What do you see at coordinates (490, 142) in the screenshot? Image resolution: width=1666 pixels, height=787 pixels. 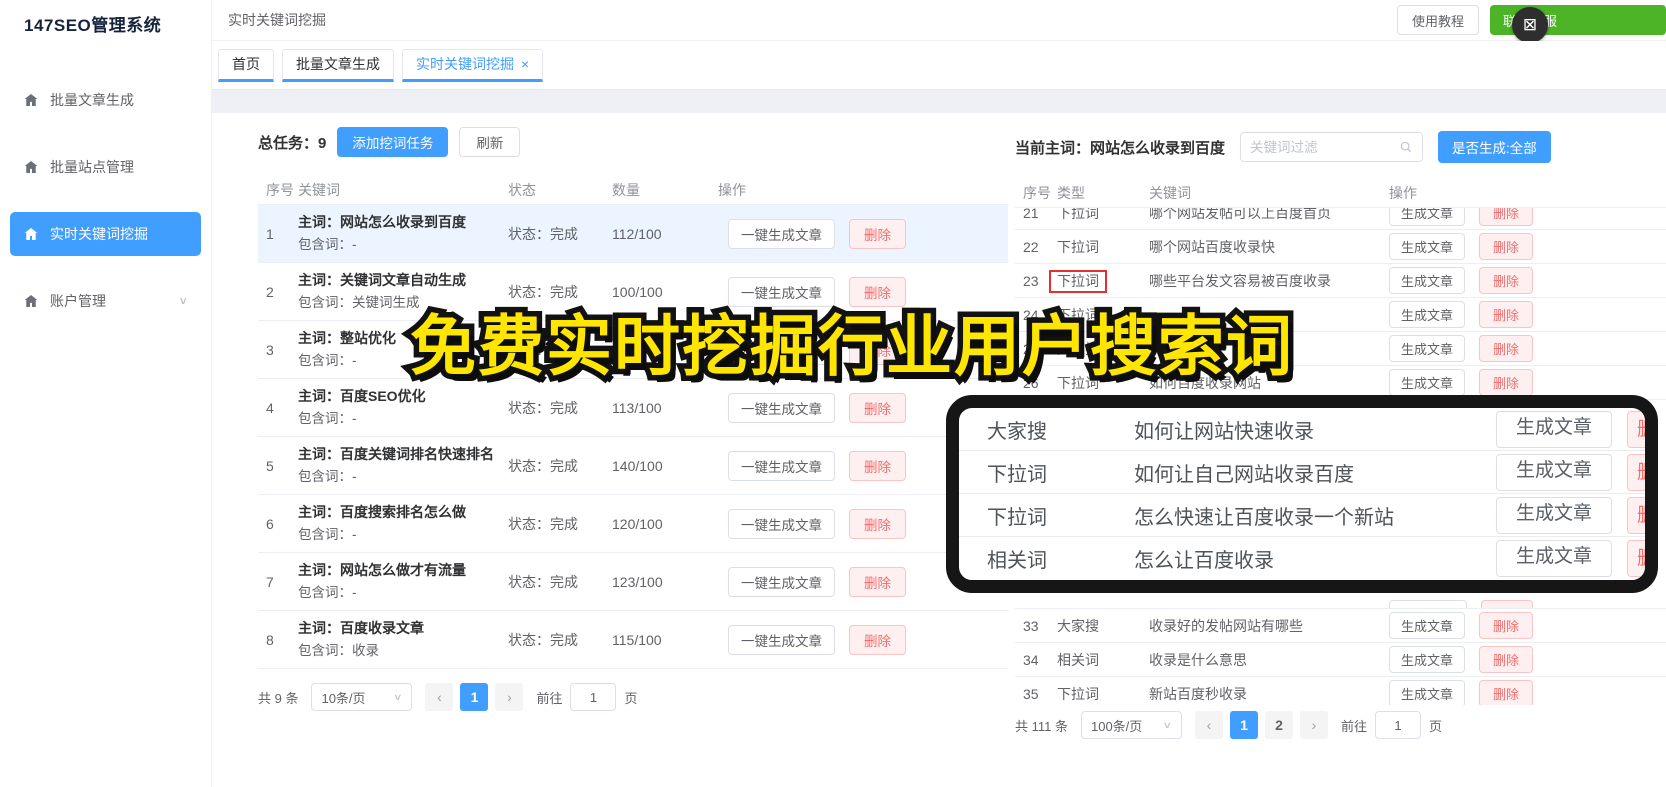 I see `refresh-button: 刷新` at bounding box center [490, 142].